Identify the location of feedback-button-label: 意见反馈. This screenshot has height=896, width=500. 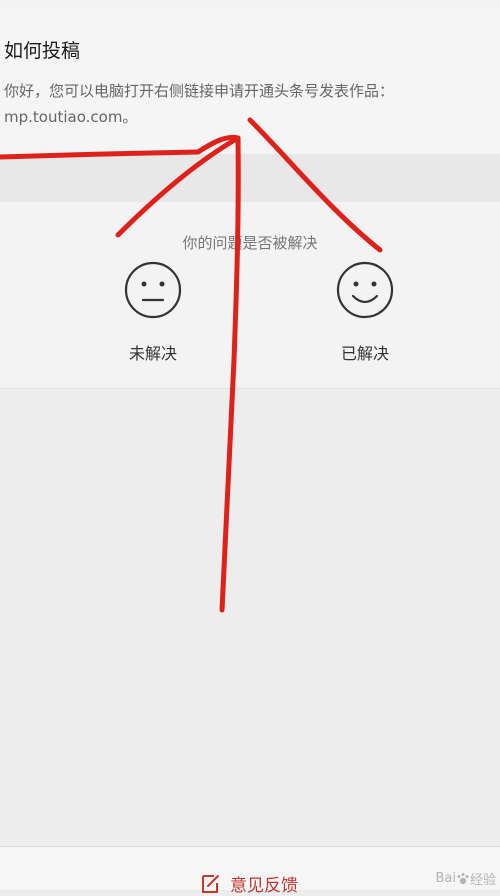
(264, 886).